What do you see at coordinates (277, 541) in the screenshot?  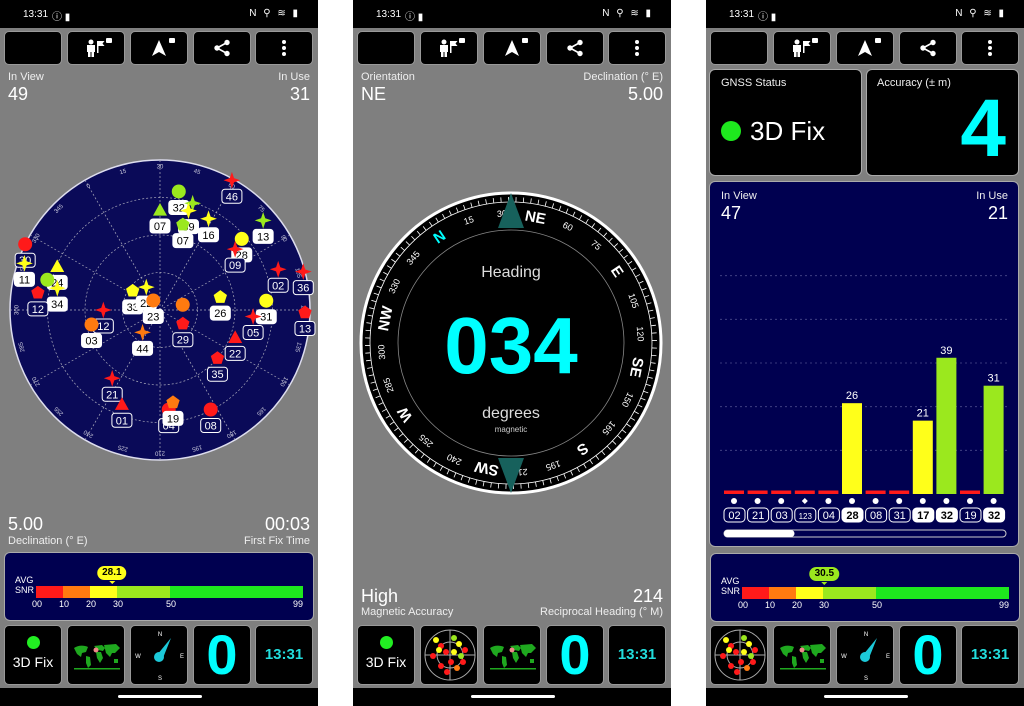 I see `first-fix-time-label: First Fix Time` at bounding box center [277, 541].